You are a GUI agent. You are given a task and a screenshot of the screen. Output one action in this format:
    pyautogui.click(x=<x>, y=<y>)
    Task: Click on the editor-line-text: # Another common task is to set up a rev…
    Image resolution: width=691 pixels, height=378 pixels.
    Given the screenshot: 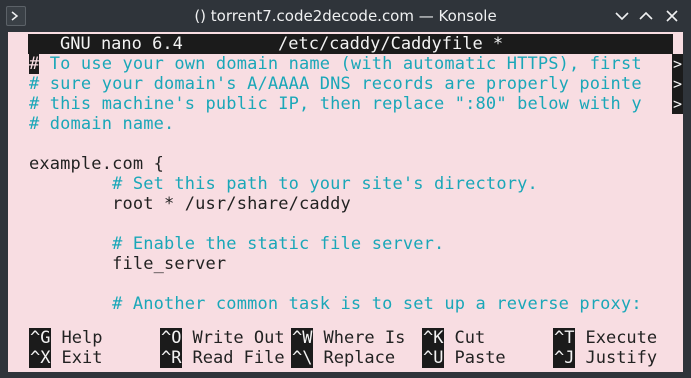 What is the action you would take?
    pyautogui.click(x=335, y=304)
    